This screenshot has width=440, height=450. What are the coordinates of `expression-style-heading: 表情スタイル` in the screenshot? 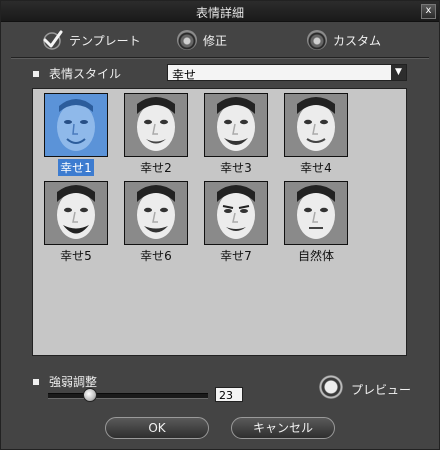 It's located at (77, 73).